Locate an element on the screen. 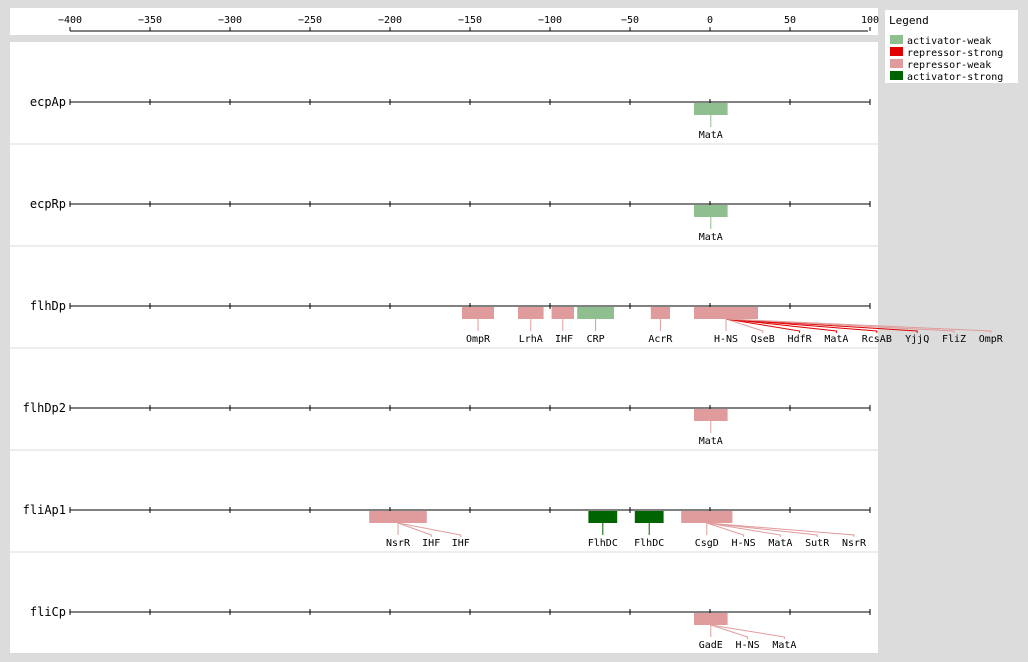 The width and height of the screenshot is (1028, 662). legend-item-label: repressor-strong is located at coordinates (955, 53).